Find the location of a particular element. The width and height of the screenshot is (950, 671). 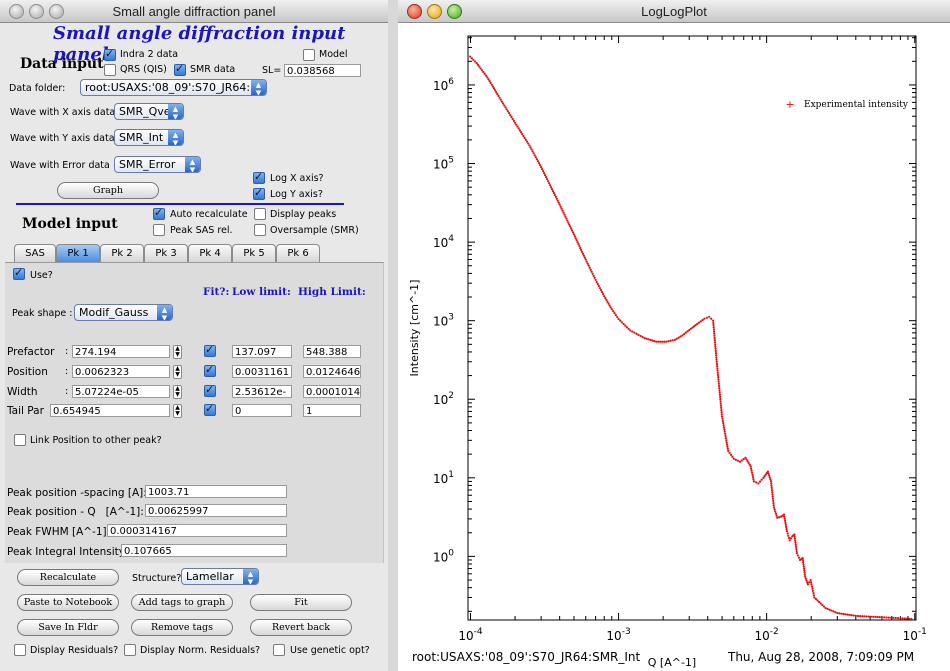

tab-pk2: Pk 2 is located at coordinates (122, 253).